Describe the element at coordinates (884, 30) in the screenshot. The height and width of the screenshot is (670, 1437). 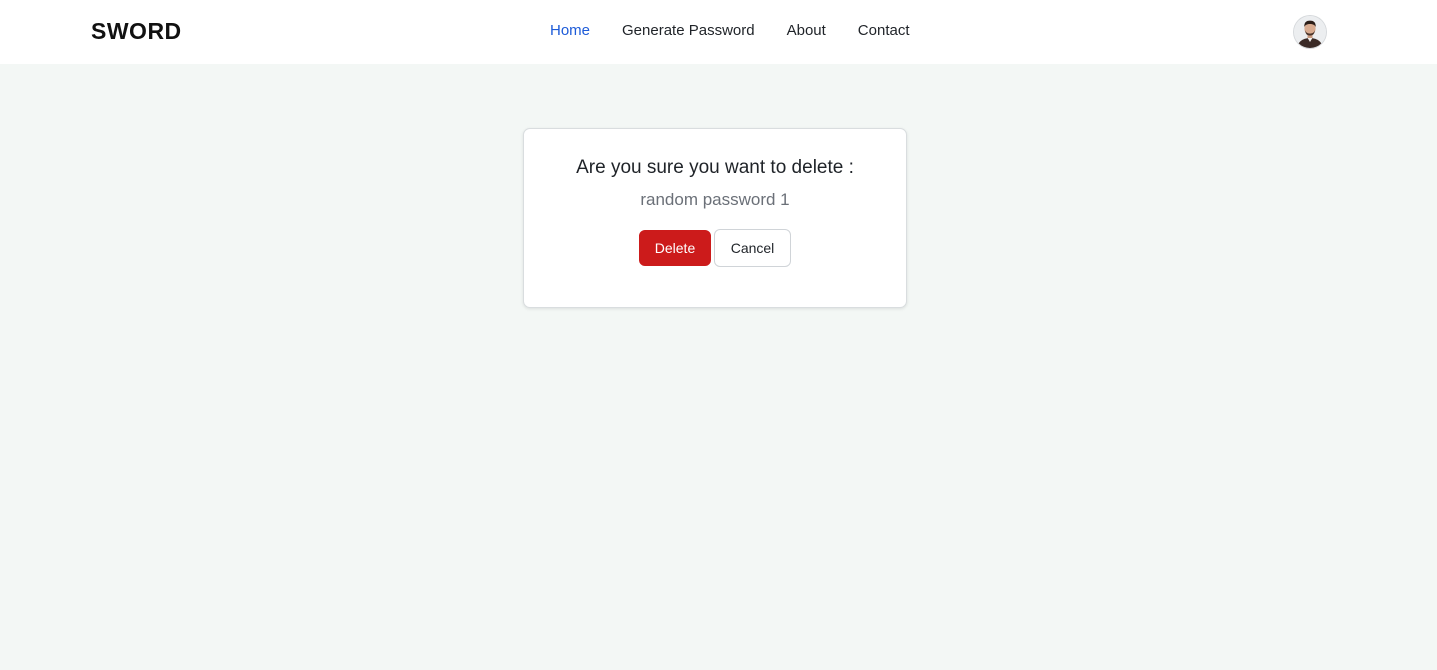
I see `nav-item-contact: Contact` at that location.